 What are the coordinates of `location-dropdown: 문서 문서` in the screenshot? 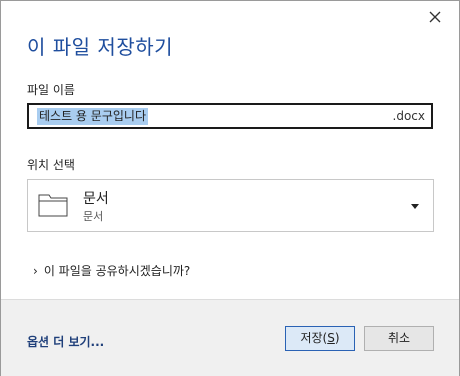 It's located at (230, 205).